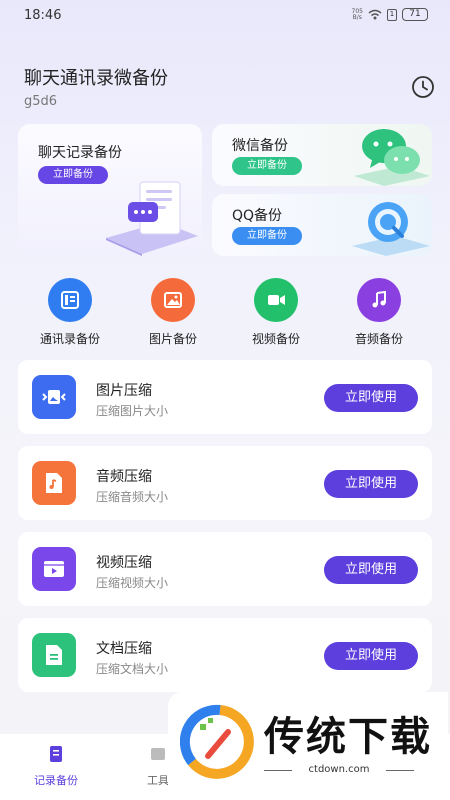 The image size is (450, 800). Describe the element at coordinates (132, 669) in the screenshot. I see `tool-subtitle: 压缩文档大小` at that location.